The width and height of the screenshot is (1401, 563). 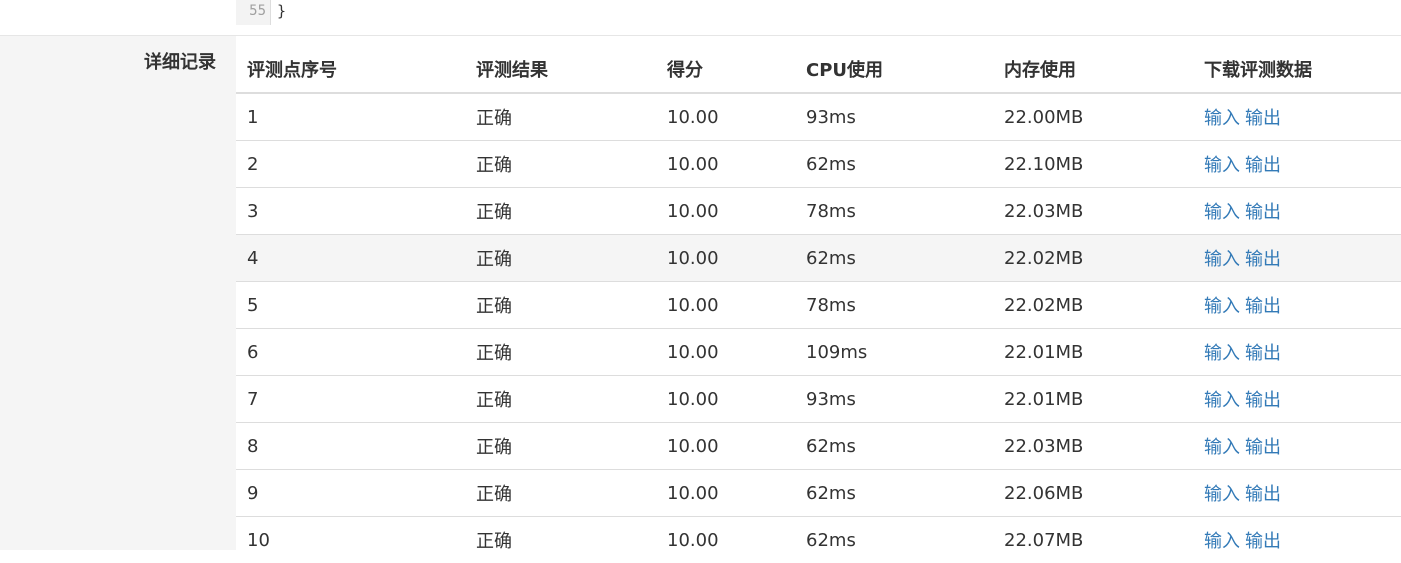 I want to click on testpoint-id-cell: 2, so click(x=350, y=164).